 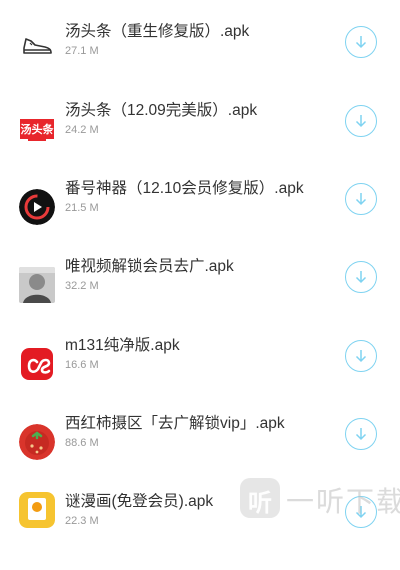 I want to click on svg-text: 汤头条, so click(x=38, y=129).